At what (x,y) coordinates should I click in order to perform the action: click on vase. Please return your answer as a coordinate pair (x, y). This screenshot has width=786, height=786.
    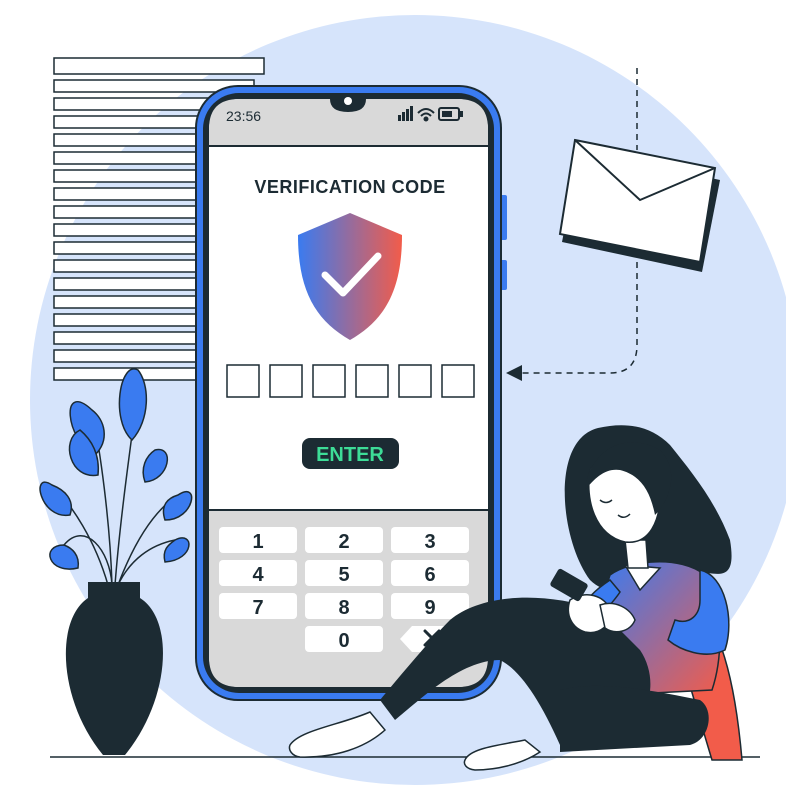
    Looking at the image, I should click on (114, 668).